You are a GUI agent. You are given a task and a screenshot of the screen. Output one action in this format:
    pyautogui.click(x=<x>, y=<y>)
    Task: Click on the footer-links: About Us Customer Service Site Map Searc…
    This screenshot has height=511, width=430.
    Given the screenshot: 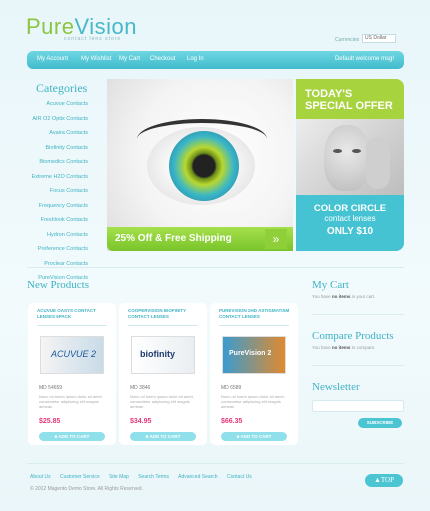 What is the action you would take?
    pyautogui.click(x=145, y=477)
    